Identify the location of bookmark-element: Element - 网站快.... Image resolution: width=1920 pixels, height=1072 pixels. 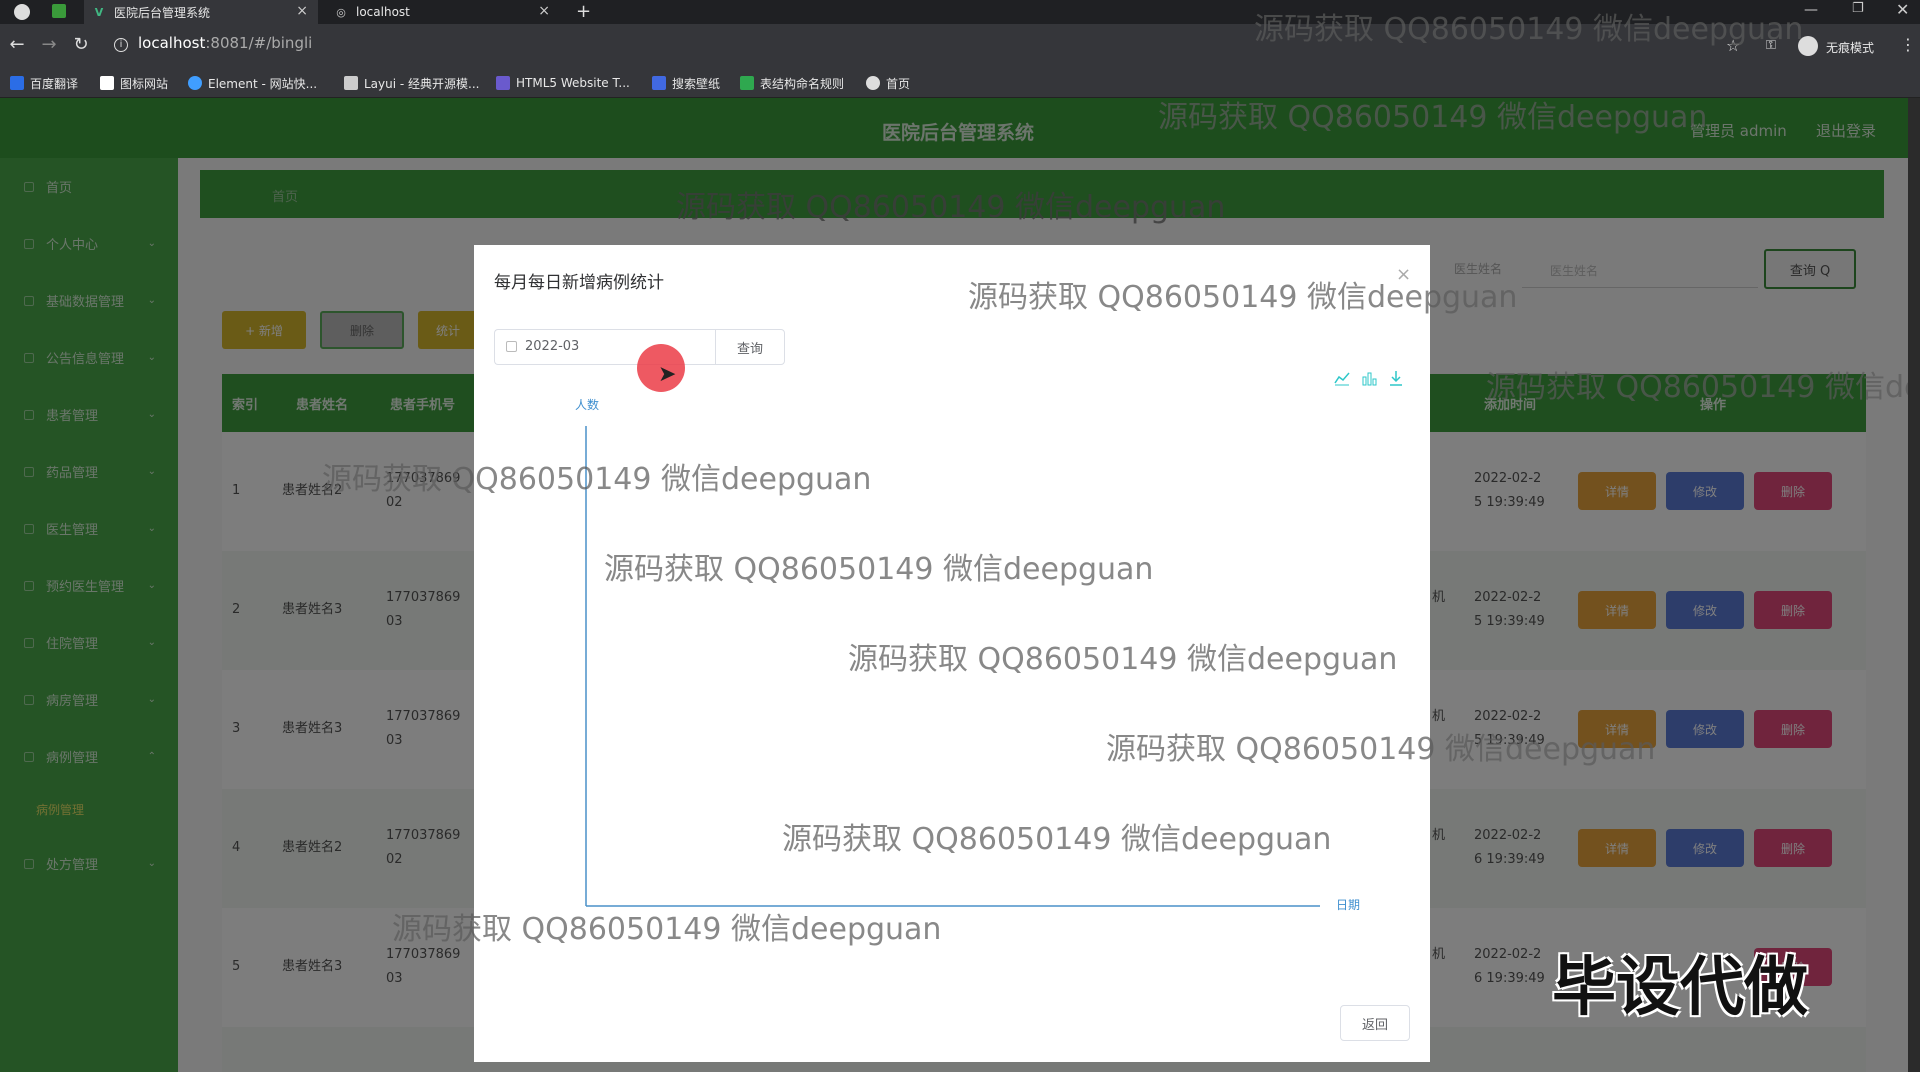
(252, 83).